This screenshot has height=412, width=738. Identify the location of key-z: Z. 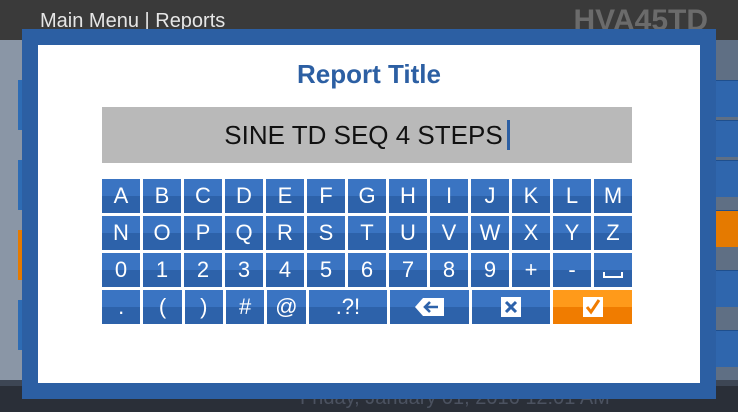
(613, 233).